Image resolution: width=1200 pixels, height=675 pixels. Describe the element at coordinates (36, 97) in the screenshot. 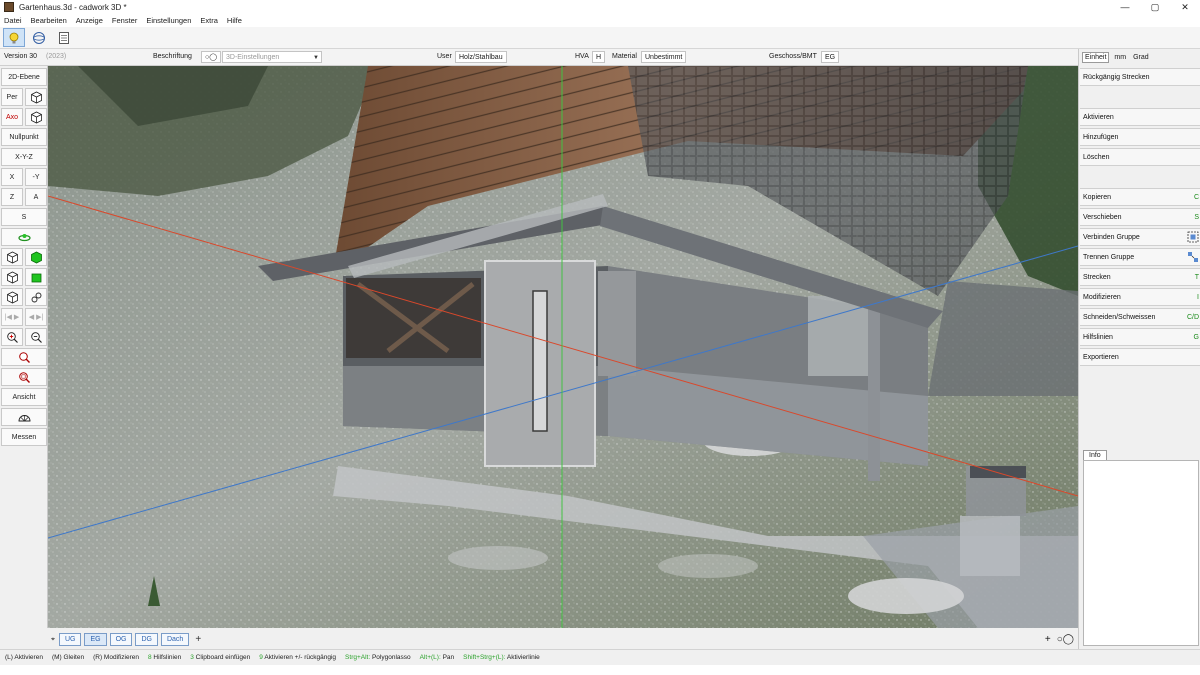

I see `cube-perspective-button` at that location.